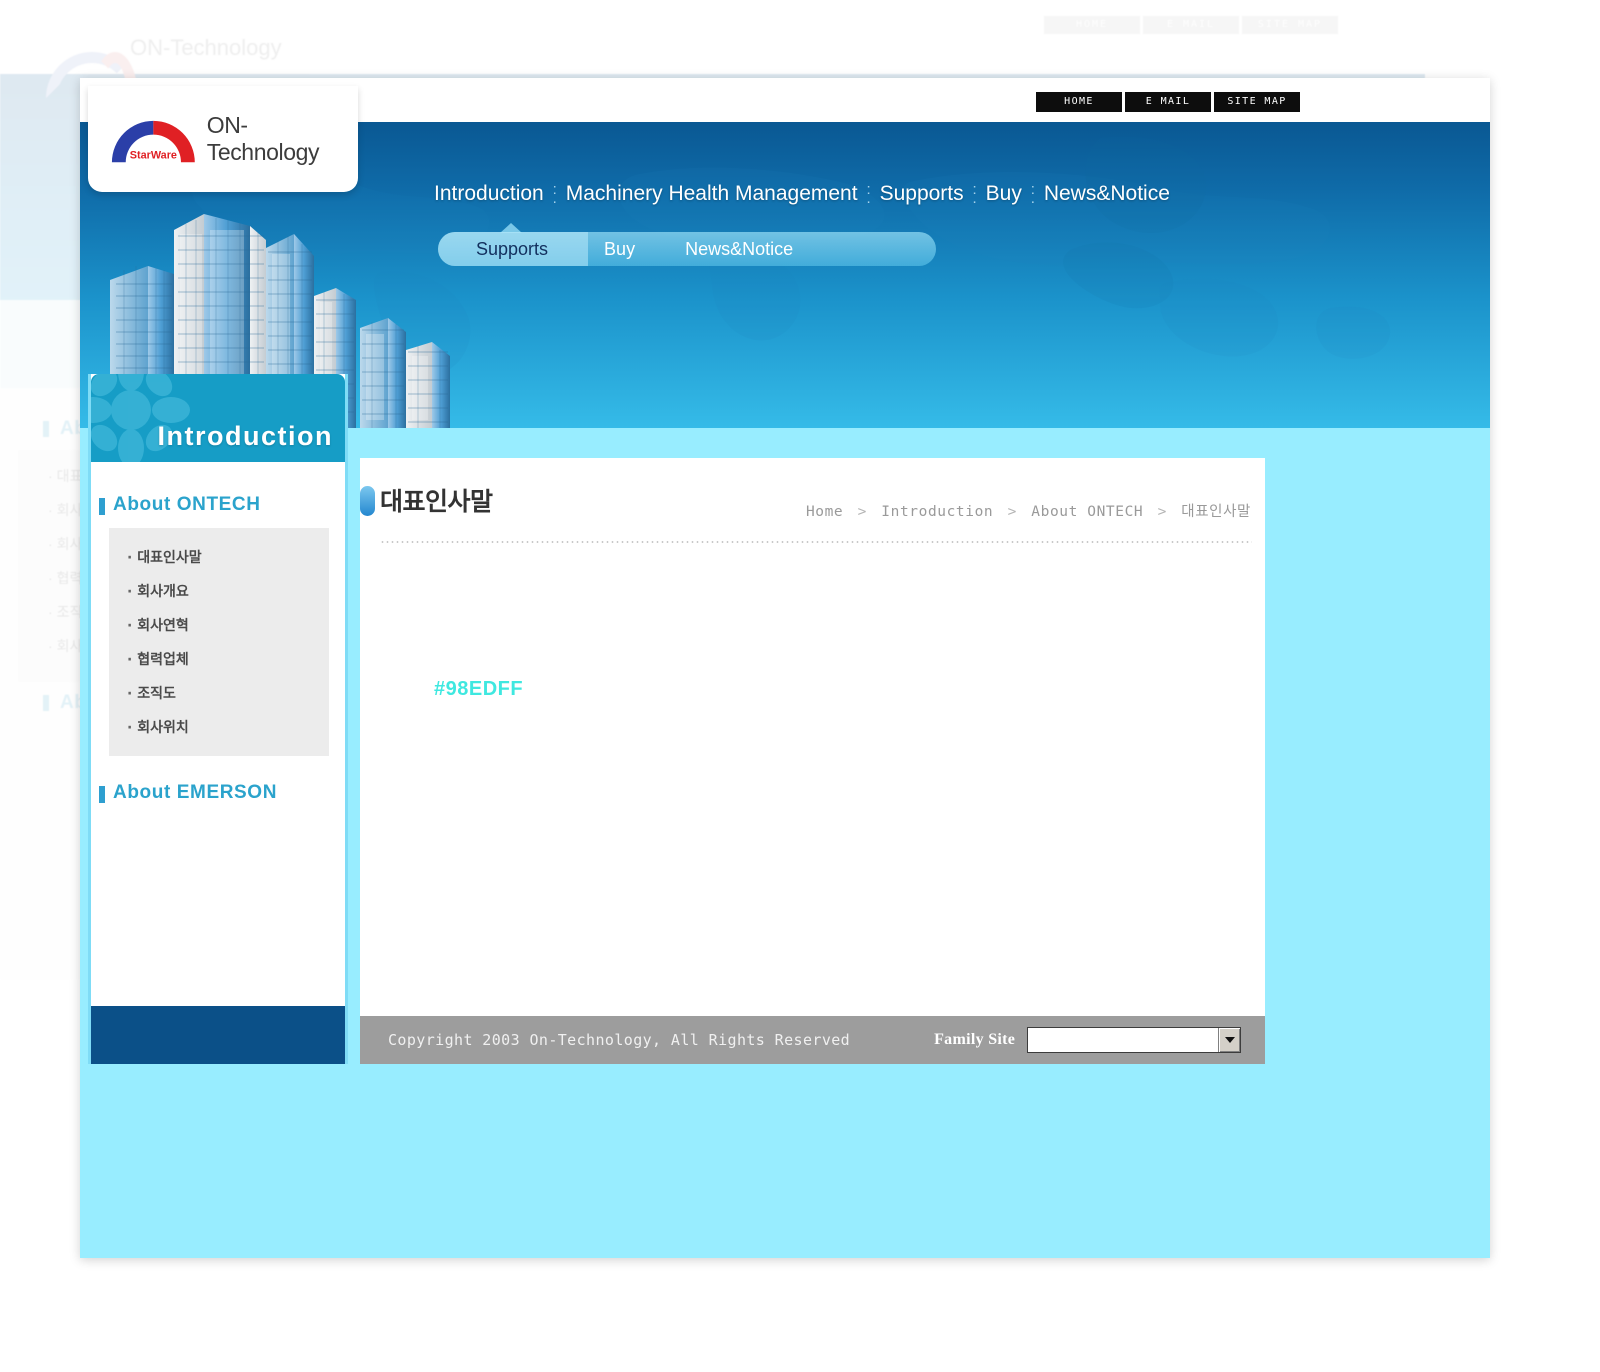  What do you see at coordinates (1229, 1040) in the screenshot?
I see `chevron-down-icon` at bounding box center [1229, 1040].